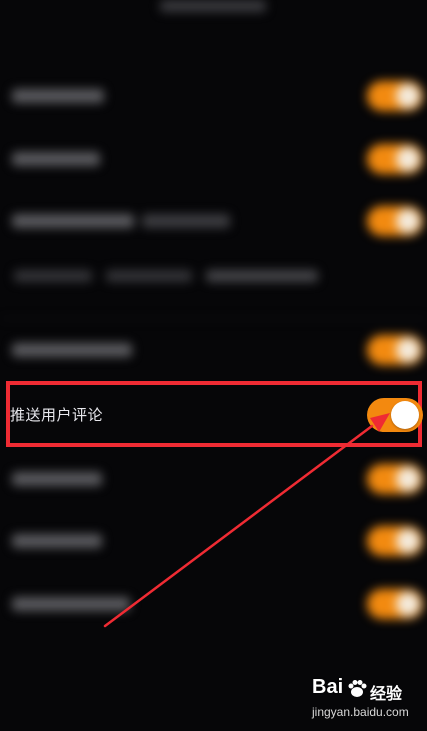  What do you see at coordinates (386, 693) in the screenshot?
I see `watermark-logo-suffix: 经验` at bounding box center [386, 693].